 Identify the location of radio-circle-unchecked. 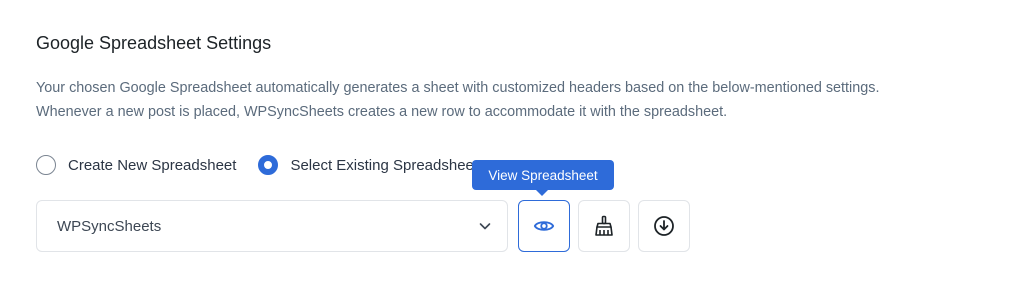
(46, 165).